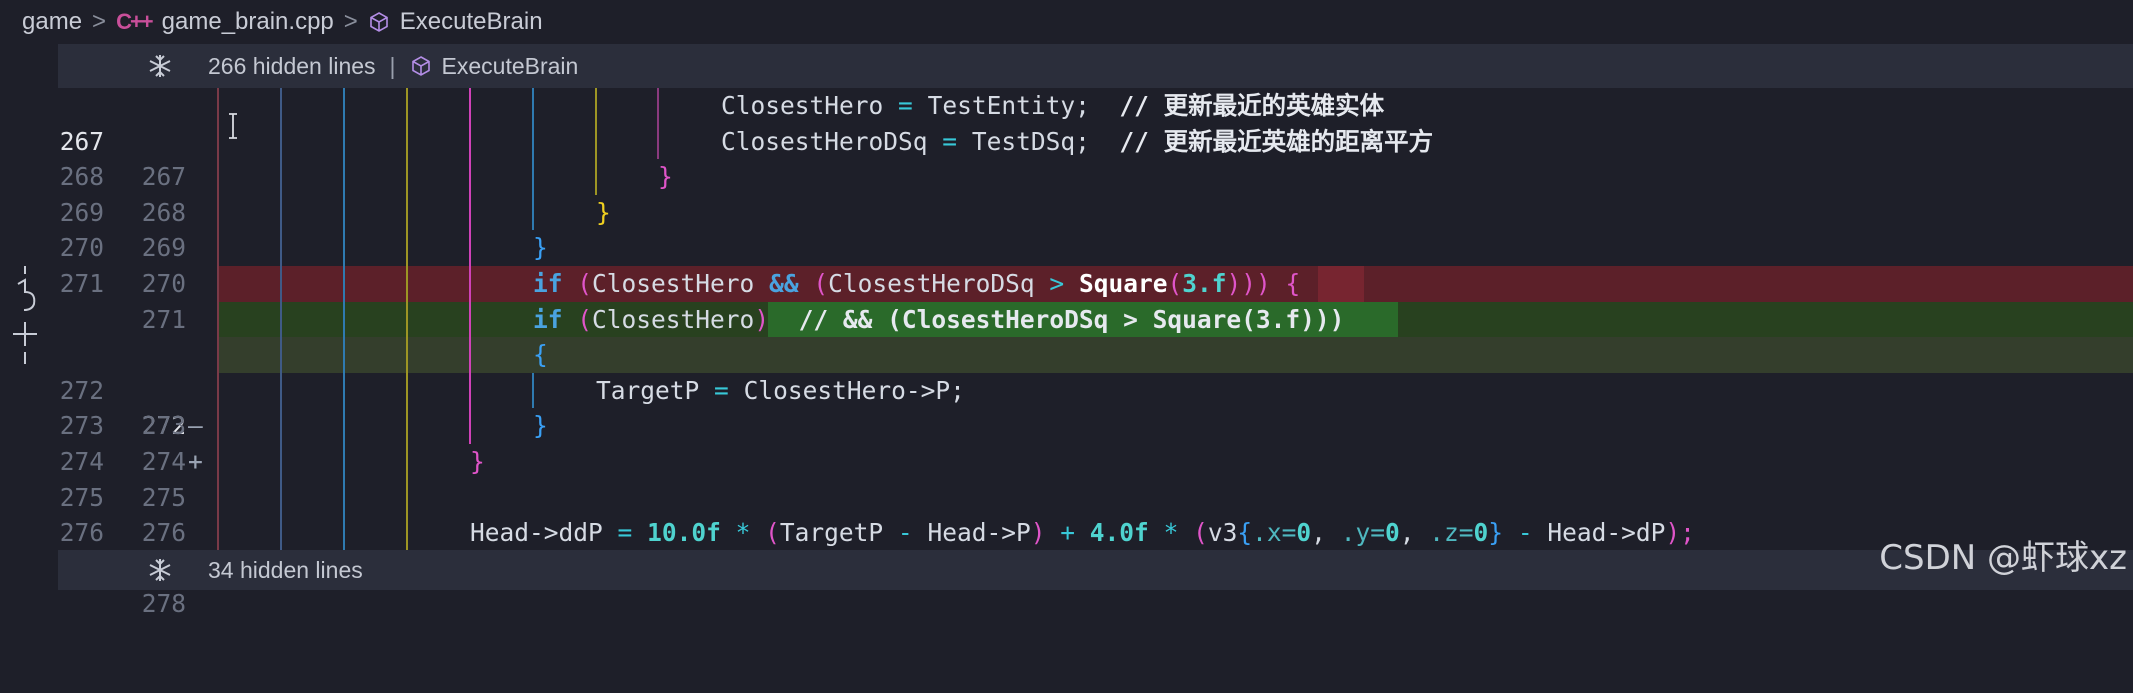 Image resolution: width=2133 pixels, height=693 pixels. Describe the element at coordinates (292, 65) in the screenshot. I see `hidden-lines-count: 266 hidden lines` at that location.